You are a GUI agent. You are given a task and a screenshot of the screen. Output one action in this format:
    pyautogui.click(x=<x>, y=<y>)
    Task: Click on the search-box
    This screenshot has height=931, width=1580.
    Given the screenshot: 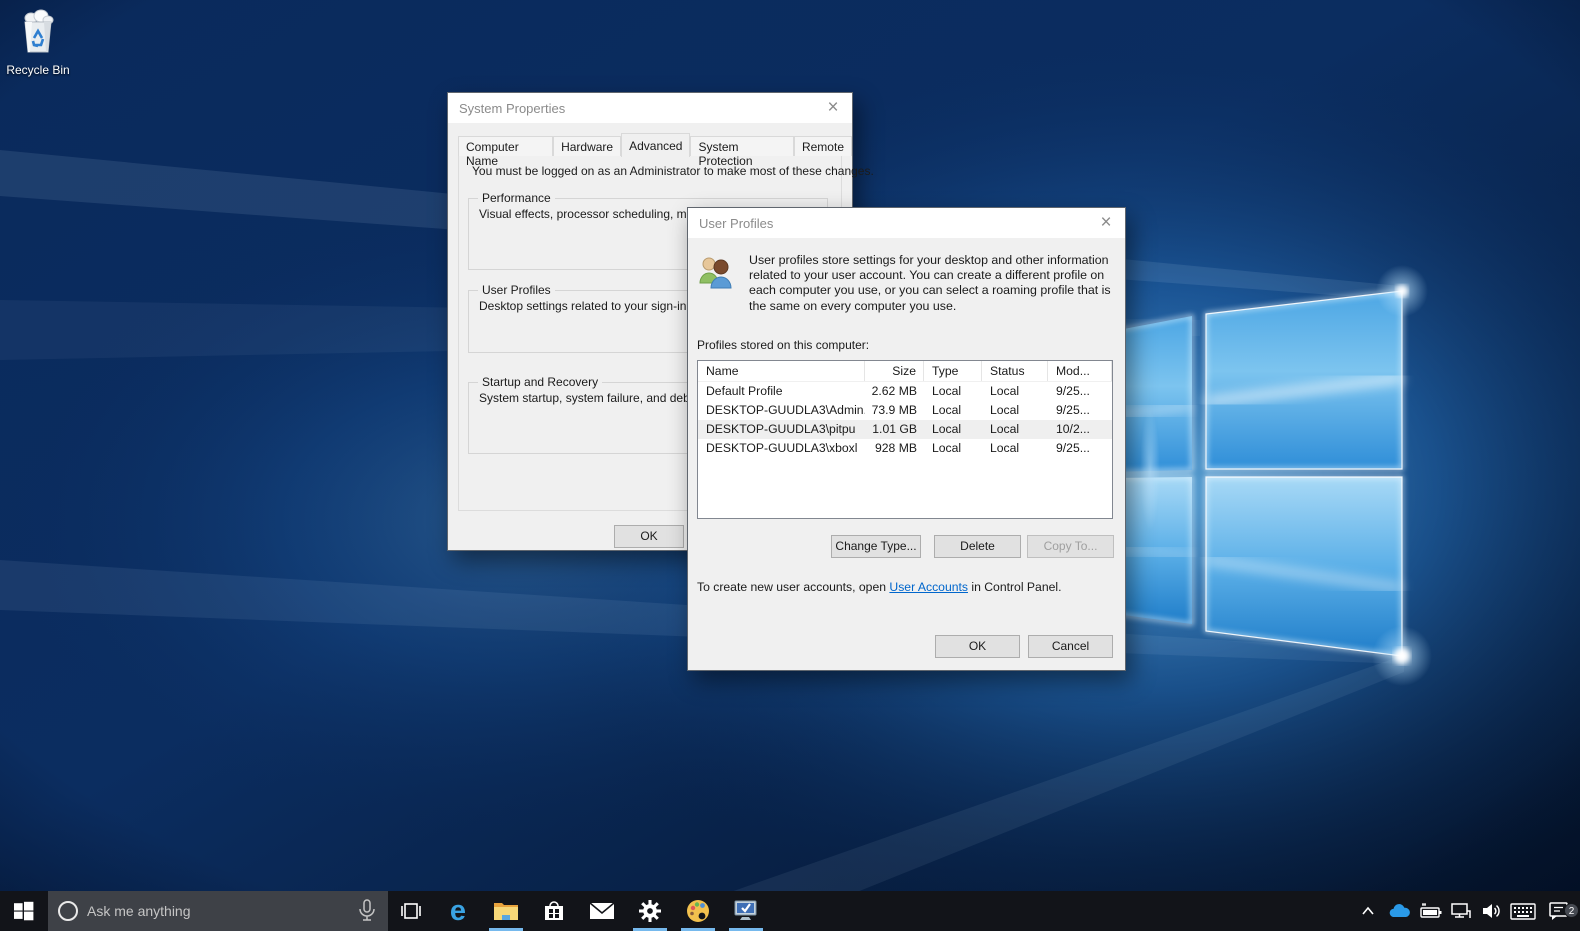 What is the action you would take?
    pyautogui.click(x=218, y=911)
    